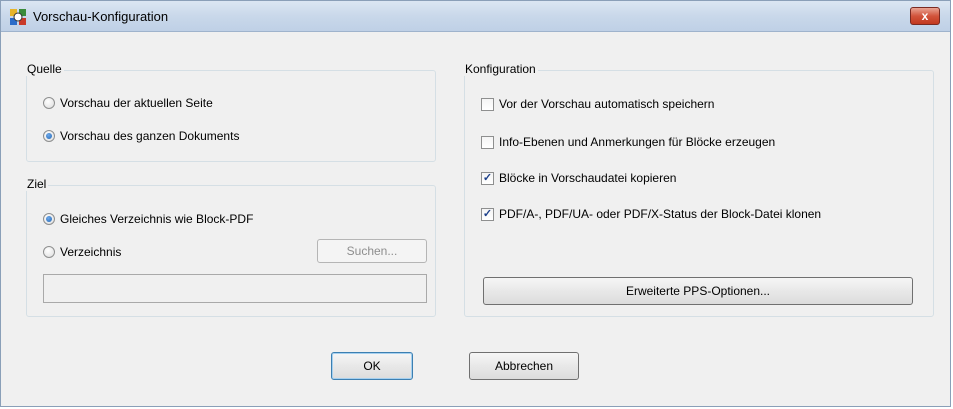 The image size is (953, 409). Describe the element at coordinates (150, 136) in the screenshot. I see `radio-label: Vorschau des ganzen Dokuments` at that location.